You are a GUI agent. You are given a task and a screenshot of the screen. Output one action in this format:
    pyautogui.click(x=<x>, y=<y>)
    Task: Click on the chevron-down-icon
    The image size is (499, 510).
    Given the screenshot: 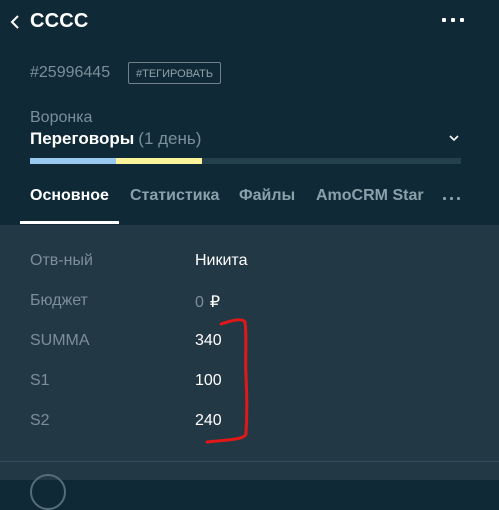 What is the action you would take?
    pyautogui.click(x=454, y=136)
    